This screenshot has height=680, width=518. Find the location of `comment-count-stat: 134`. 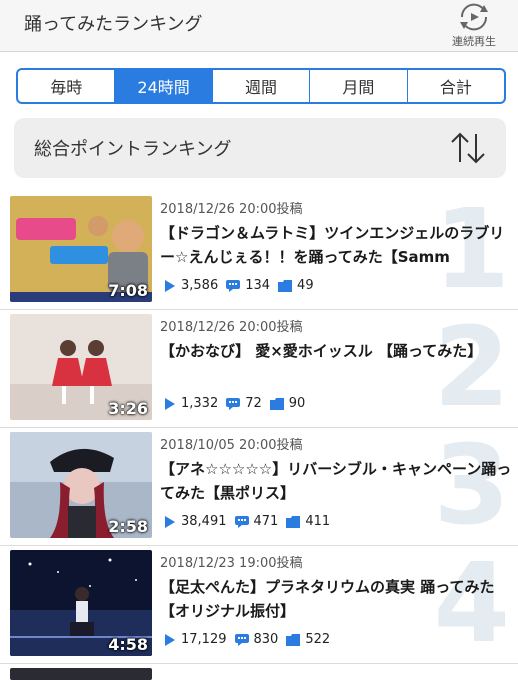

comment-count-stat: 134 is located at coordinates (248, 285).